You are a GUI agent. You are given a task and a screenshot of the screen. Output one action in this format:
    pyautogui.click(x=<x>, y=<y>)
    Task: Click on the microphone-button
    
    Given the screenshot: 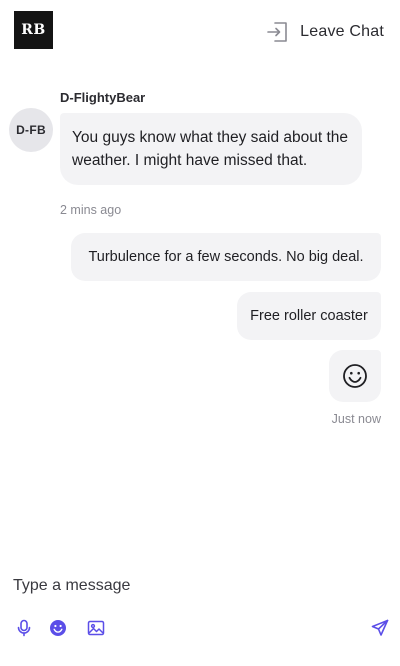 What is the action you would take?
    pyautogui.click(x=24, y=628)
    